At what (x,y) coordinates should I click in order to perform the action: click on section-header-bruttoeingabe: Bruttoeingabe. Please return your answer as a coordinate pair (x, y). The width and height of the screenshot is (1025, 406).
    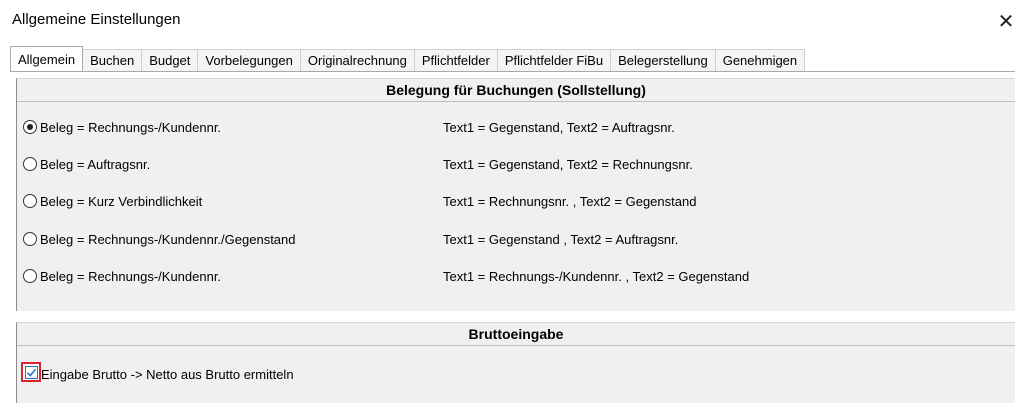
    Looking at the image, I should click on (516, 334).